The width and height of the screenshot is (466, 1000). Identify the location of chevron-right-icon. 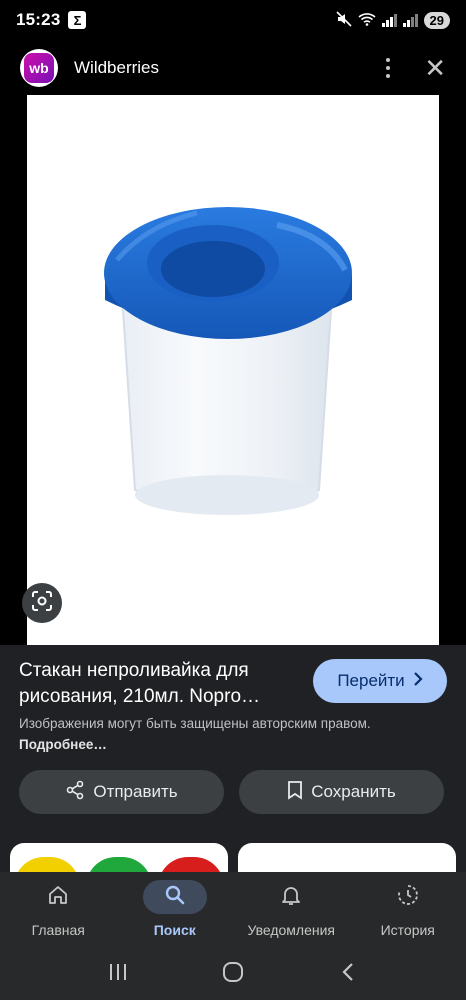
(418, 681).